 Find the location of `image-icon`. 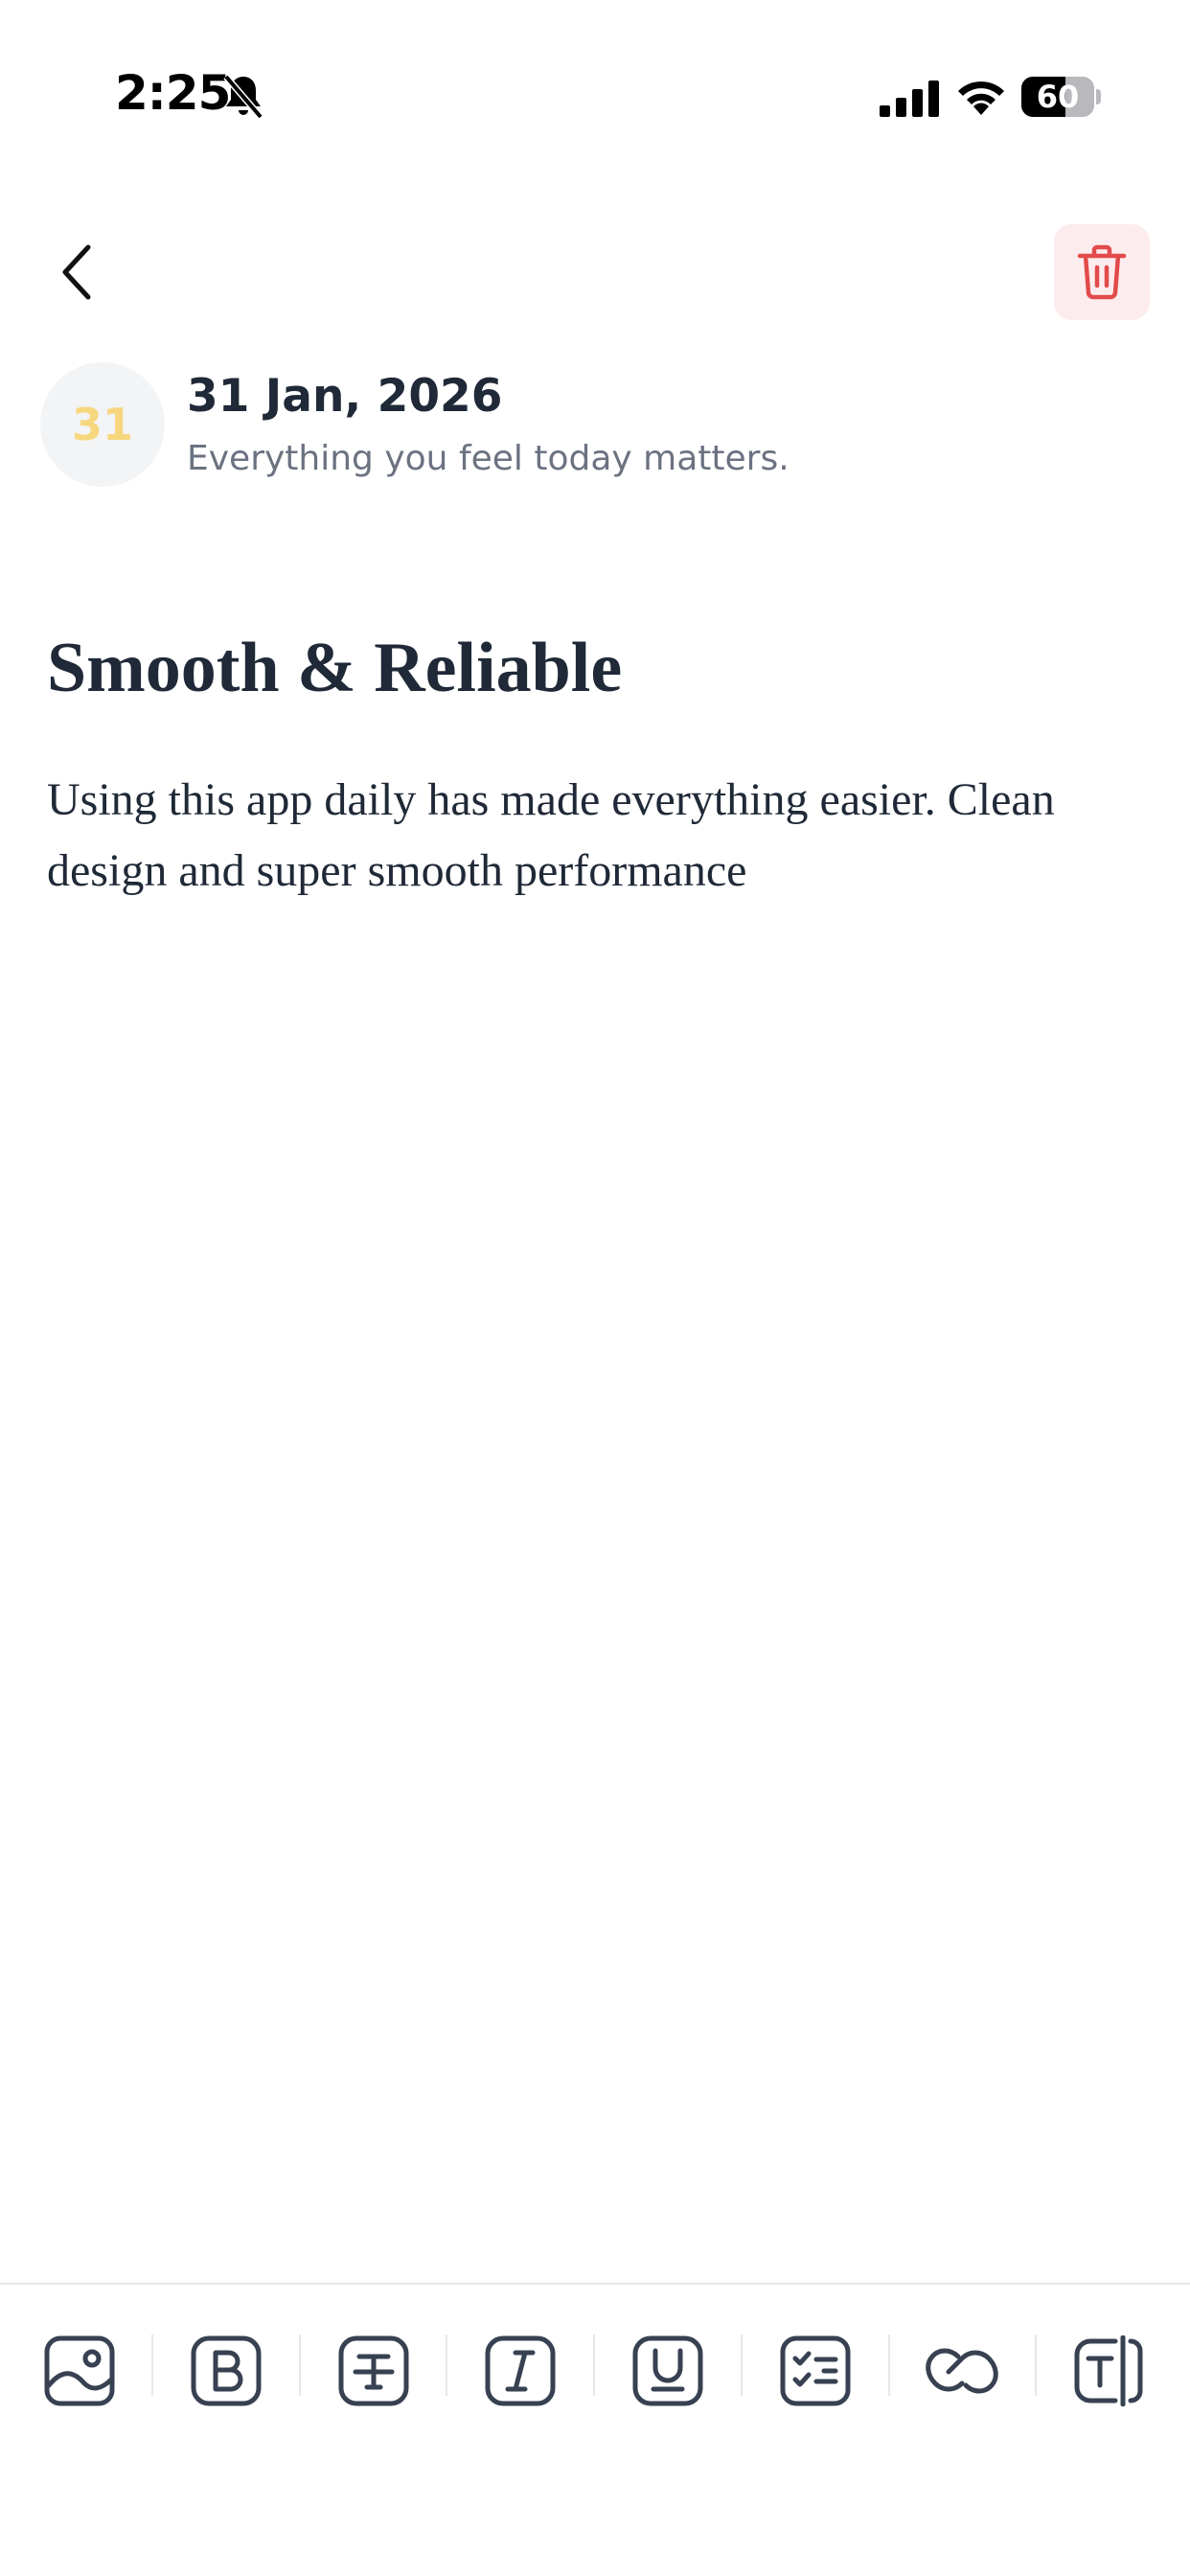

image-icon is located at coordinates (80, 2370).